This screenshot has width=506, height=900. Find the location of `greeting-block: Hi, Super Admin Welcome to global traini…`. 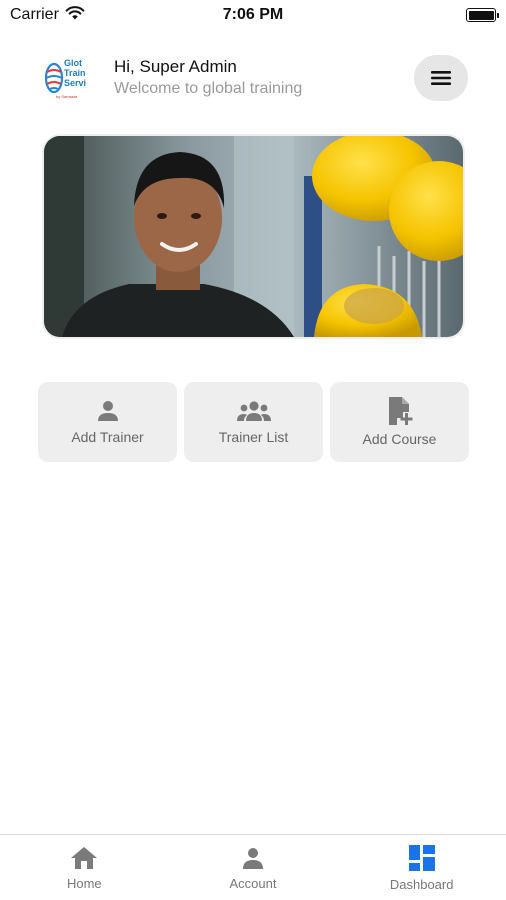

greeting-block: Hi, Super Admin Welcome to global traini… is located at coordinates (264, 78).